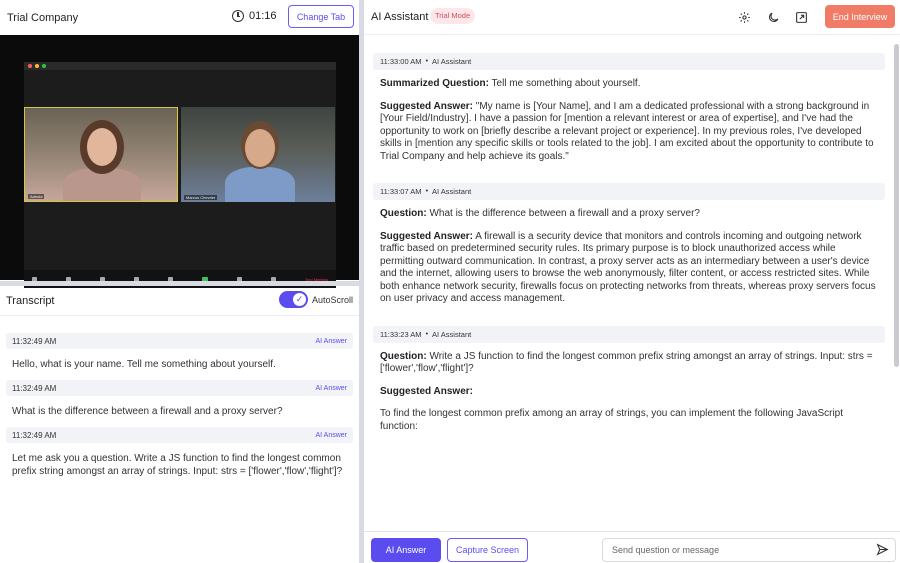 The height and width of the screenshot is (563, 900). I want to click on trial-mode-badge: Trial Mode, so click(453, 16).